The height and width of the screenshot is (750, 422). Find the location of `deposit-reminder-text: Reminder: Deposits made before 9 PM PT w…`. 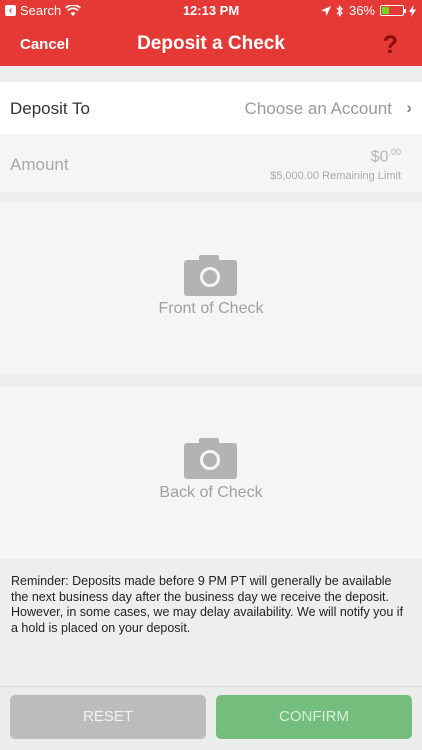

deposit-reminder-text: Reminder: Deposits made before 9 PM PT w… is located at coordinates (207, 604).